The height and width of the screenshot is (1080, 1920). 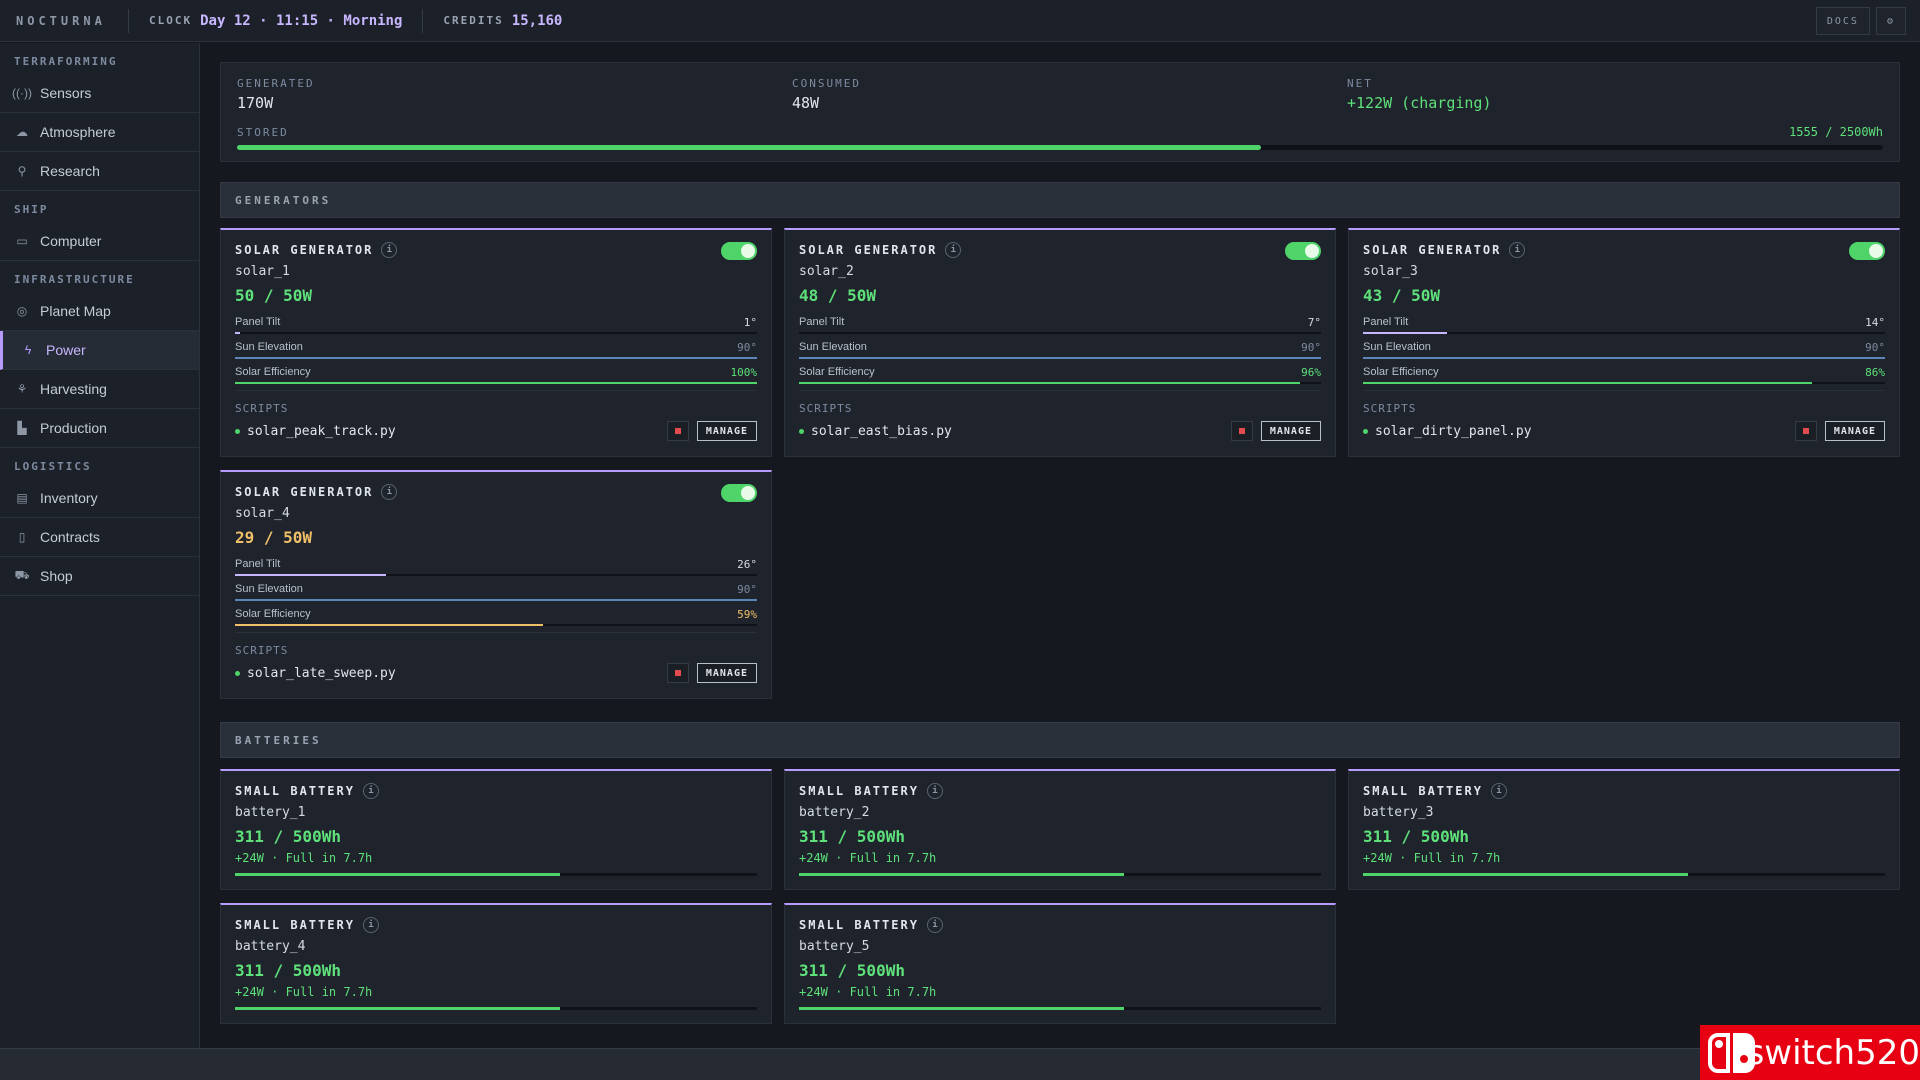 I want to click on sidebar-item-computer: ▭ Computer, so click(x=99, y=241).